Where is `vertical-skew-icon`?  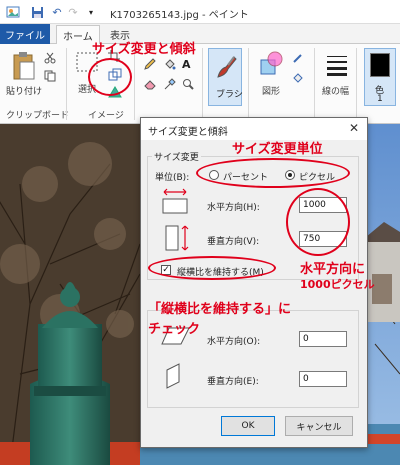
vertical-skew-icon is located at coordinates (176, 376).